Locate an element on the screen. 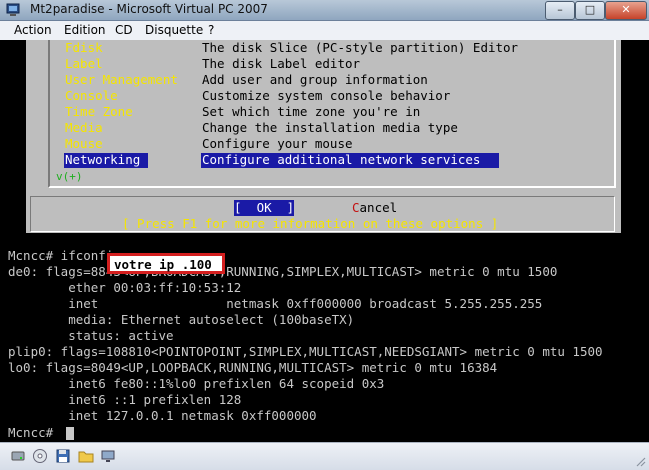  menu-disquette: Disquette is located at coordinates (174, 30).